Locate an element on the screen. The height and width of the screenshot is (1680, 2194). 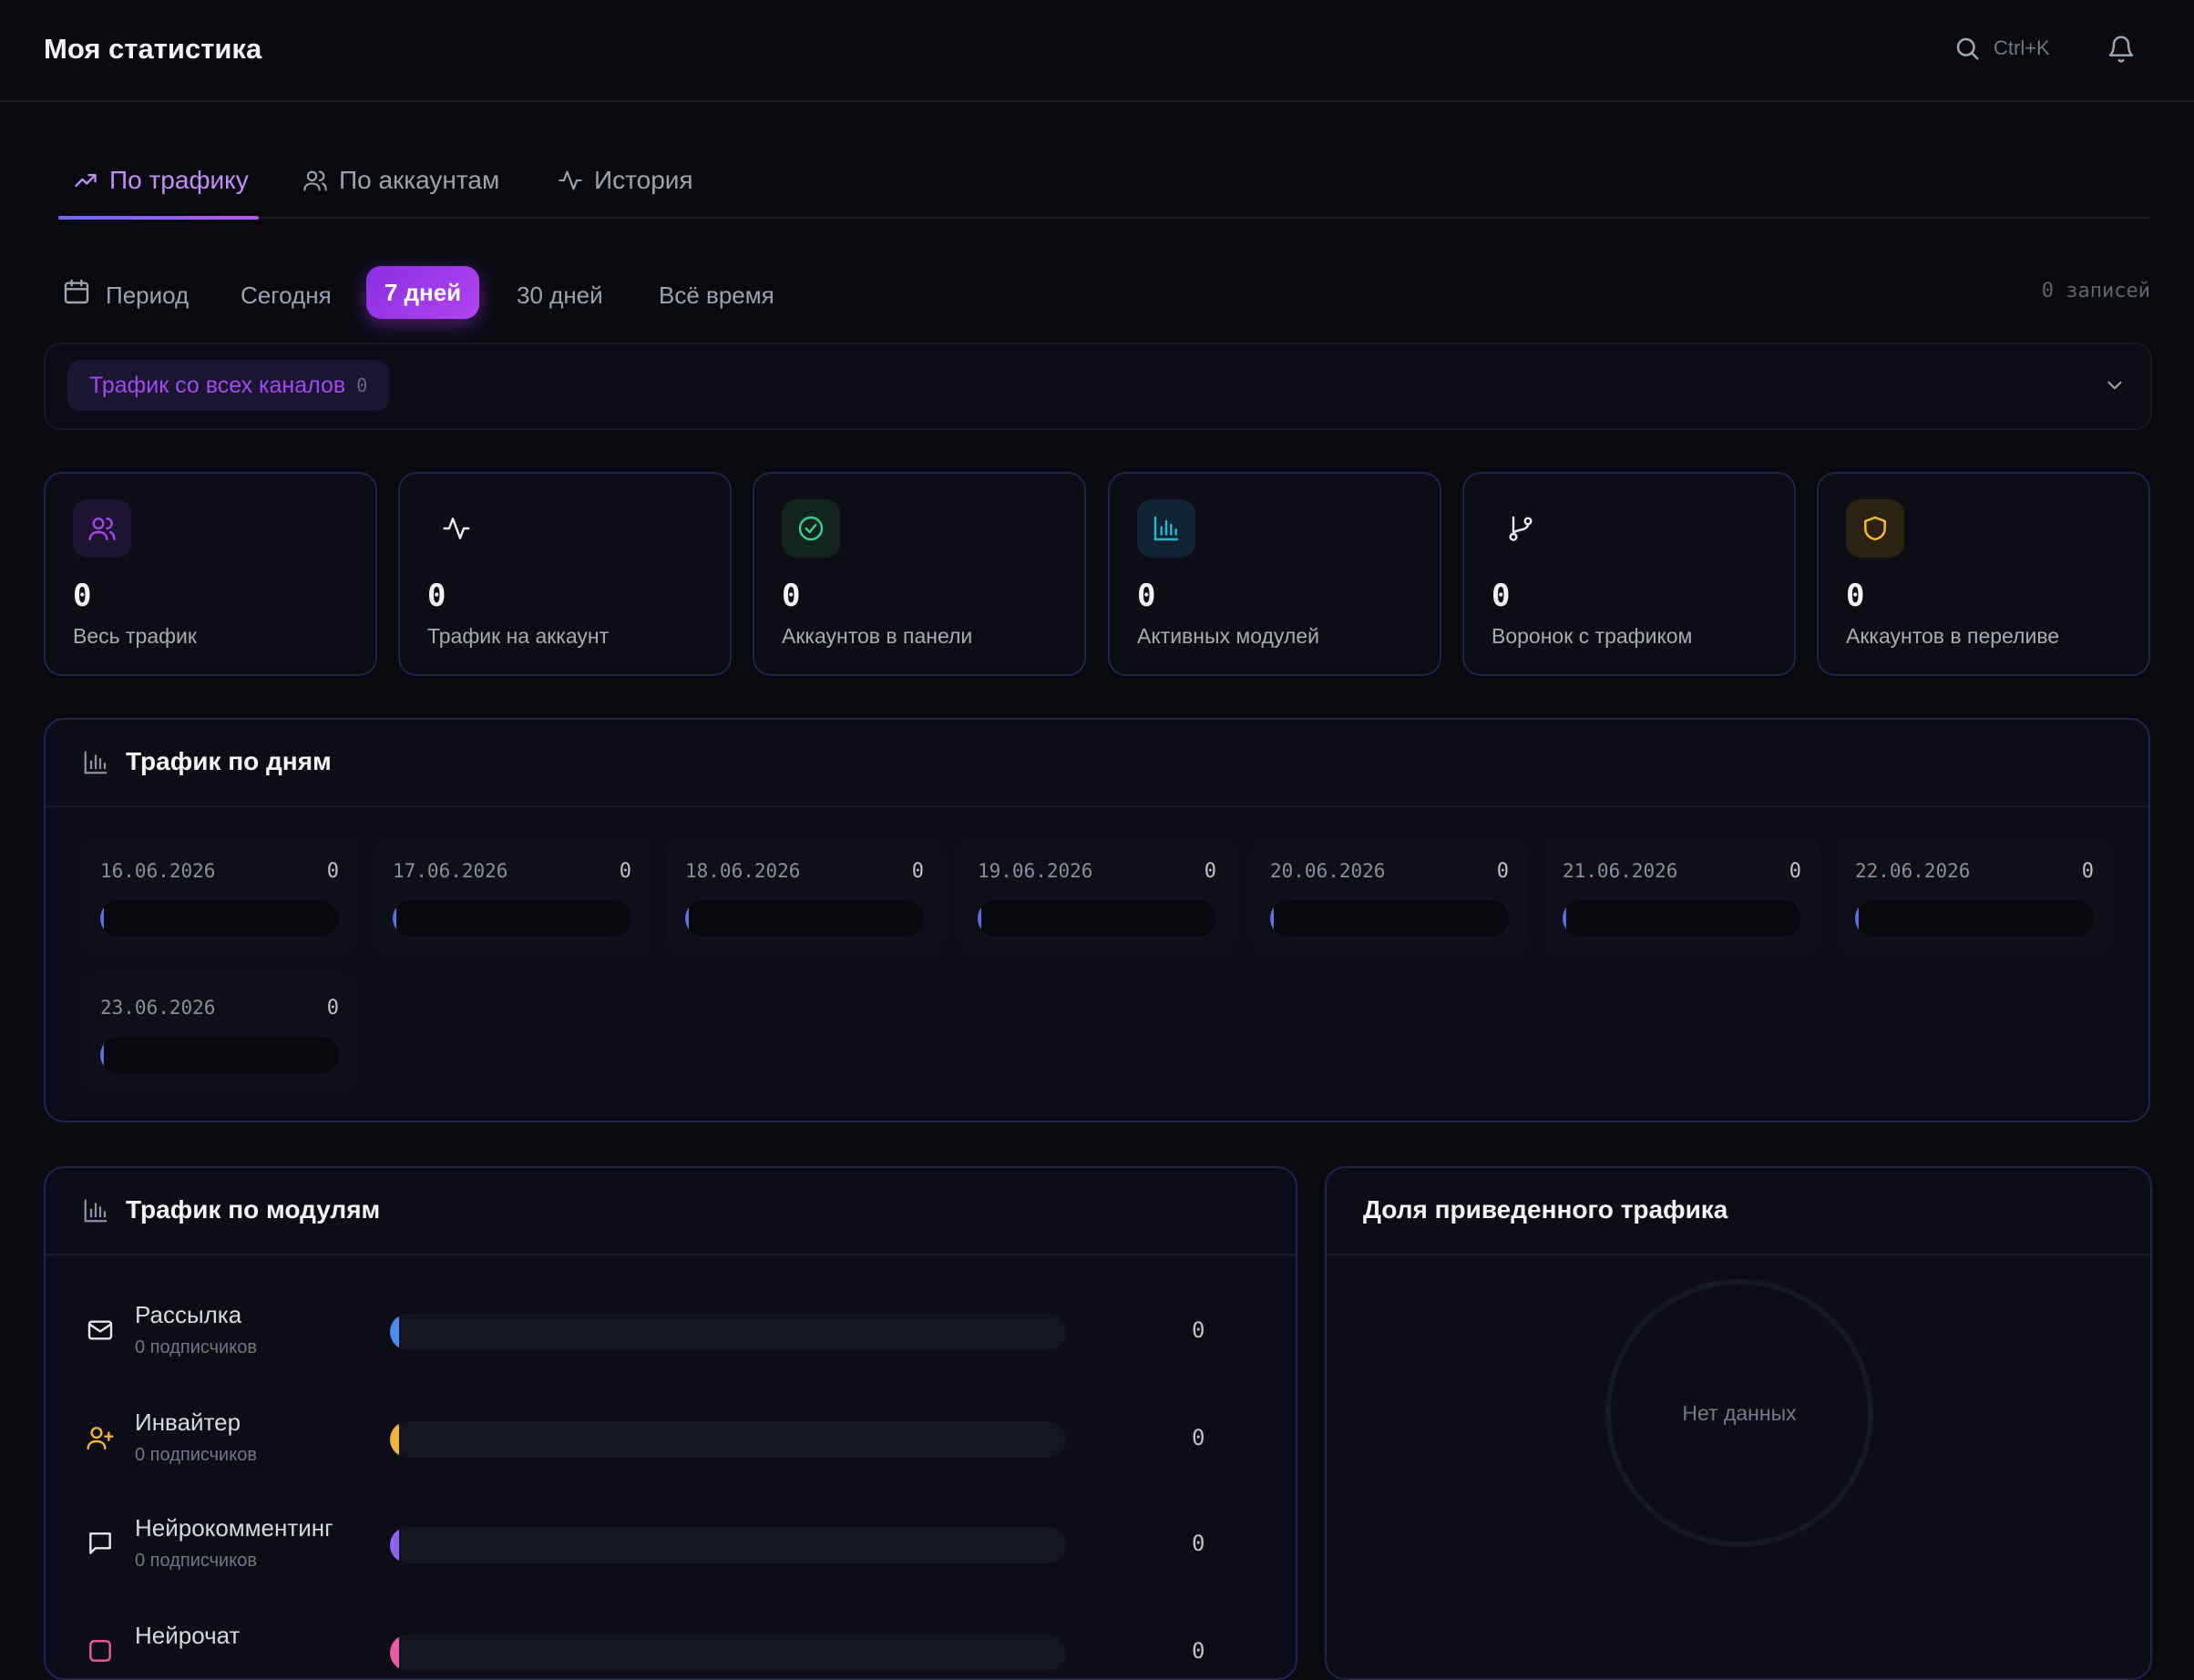
channel-chip-count: 0 is located at coordinates (362, 385).